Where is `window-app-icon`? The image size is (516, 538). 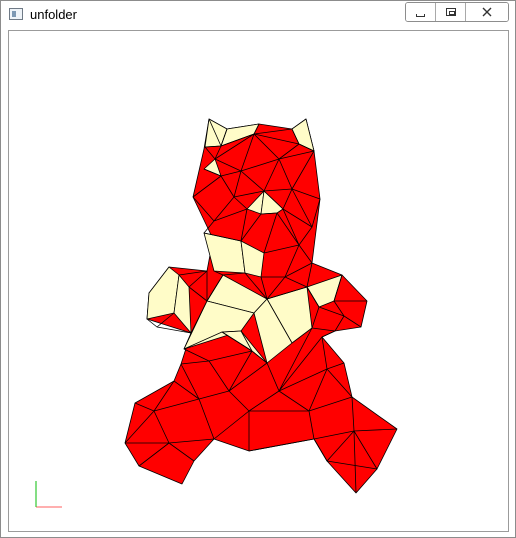
window-app-icon is located at coordinates (16, 14).